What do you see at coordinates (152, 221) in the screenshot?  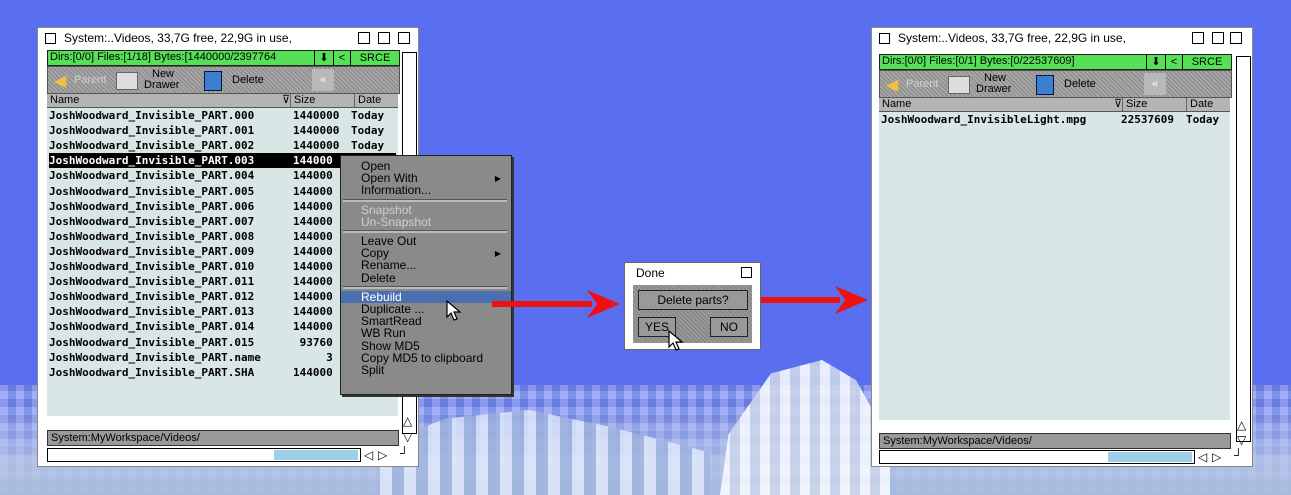 I see `file-name: JoshWoodward_Invisible_PART.007` at bounding box center [152, 221].